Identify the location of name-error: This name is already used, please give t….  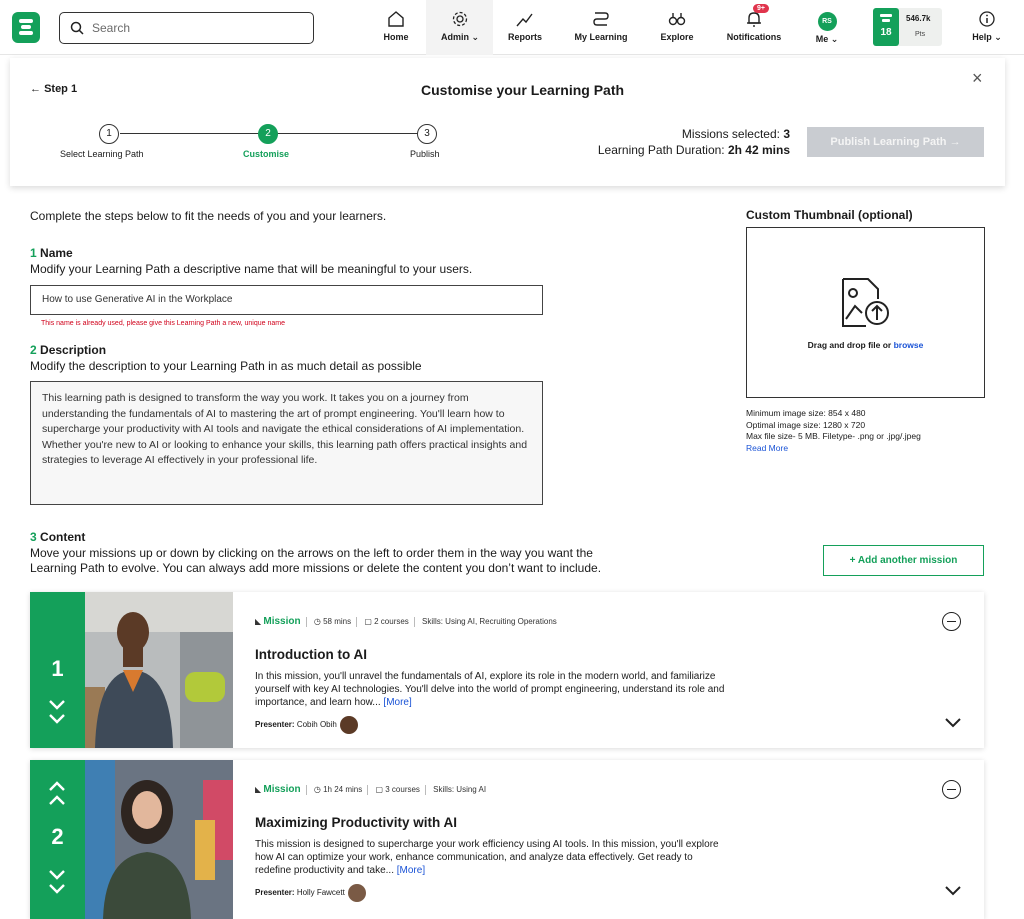
(163, 323).